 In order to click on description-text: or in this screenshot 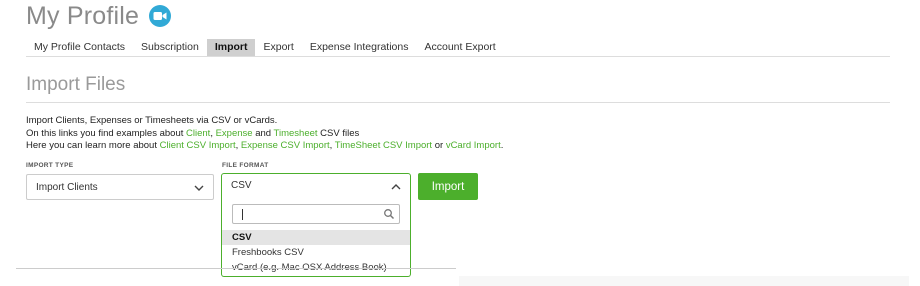, I will do `click(439, 145)`.